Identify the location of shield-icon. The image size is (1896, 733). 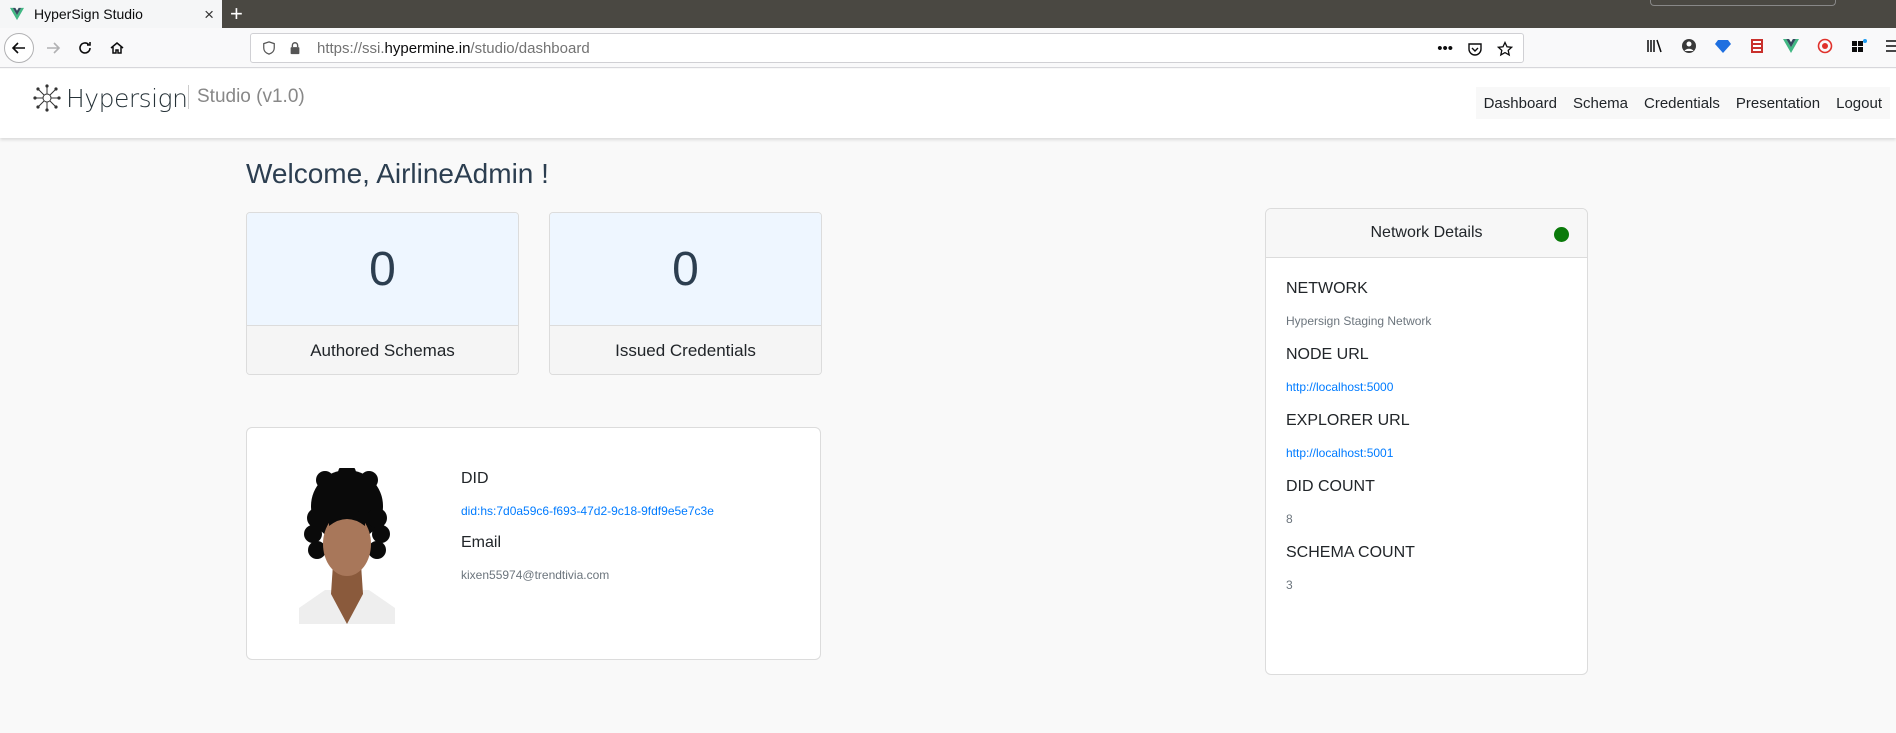
(269, 48).